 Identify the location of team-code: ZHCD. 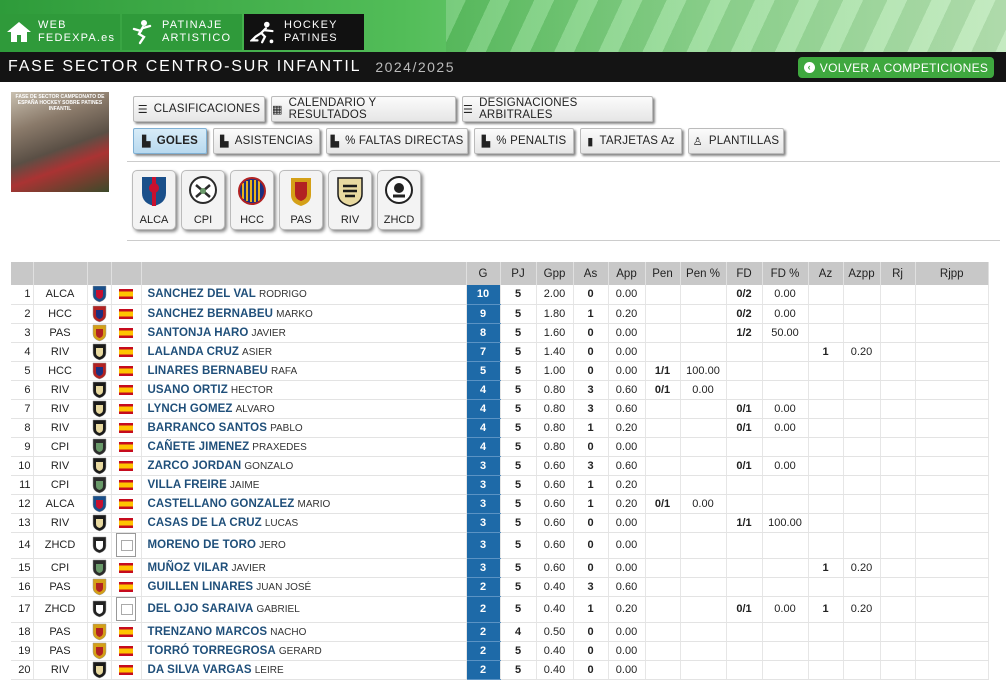
(399, 220).